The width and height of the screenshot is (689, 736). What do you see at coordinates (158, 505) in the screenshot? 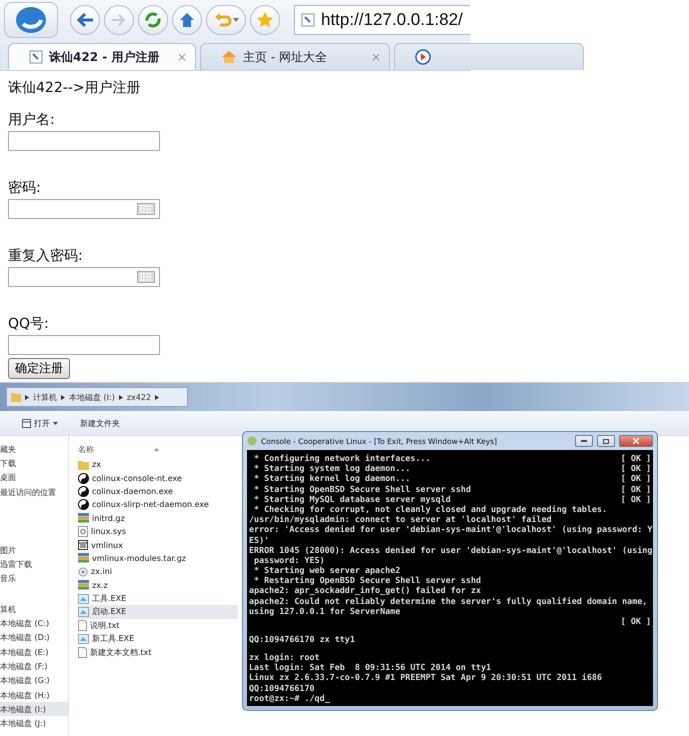
I see `file-item: colinux-slirp-net-daemon.exe` at bounding box center [158, 505].